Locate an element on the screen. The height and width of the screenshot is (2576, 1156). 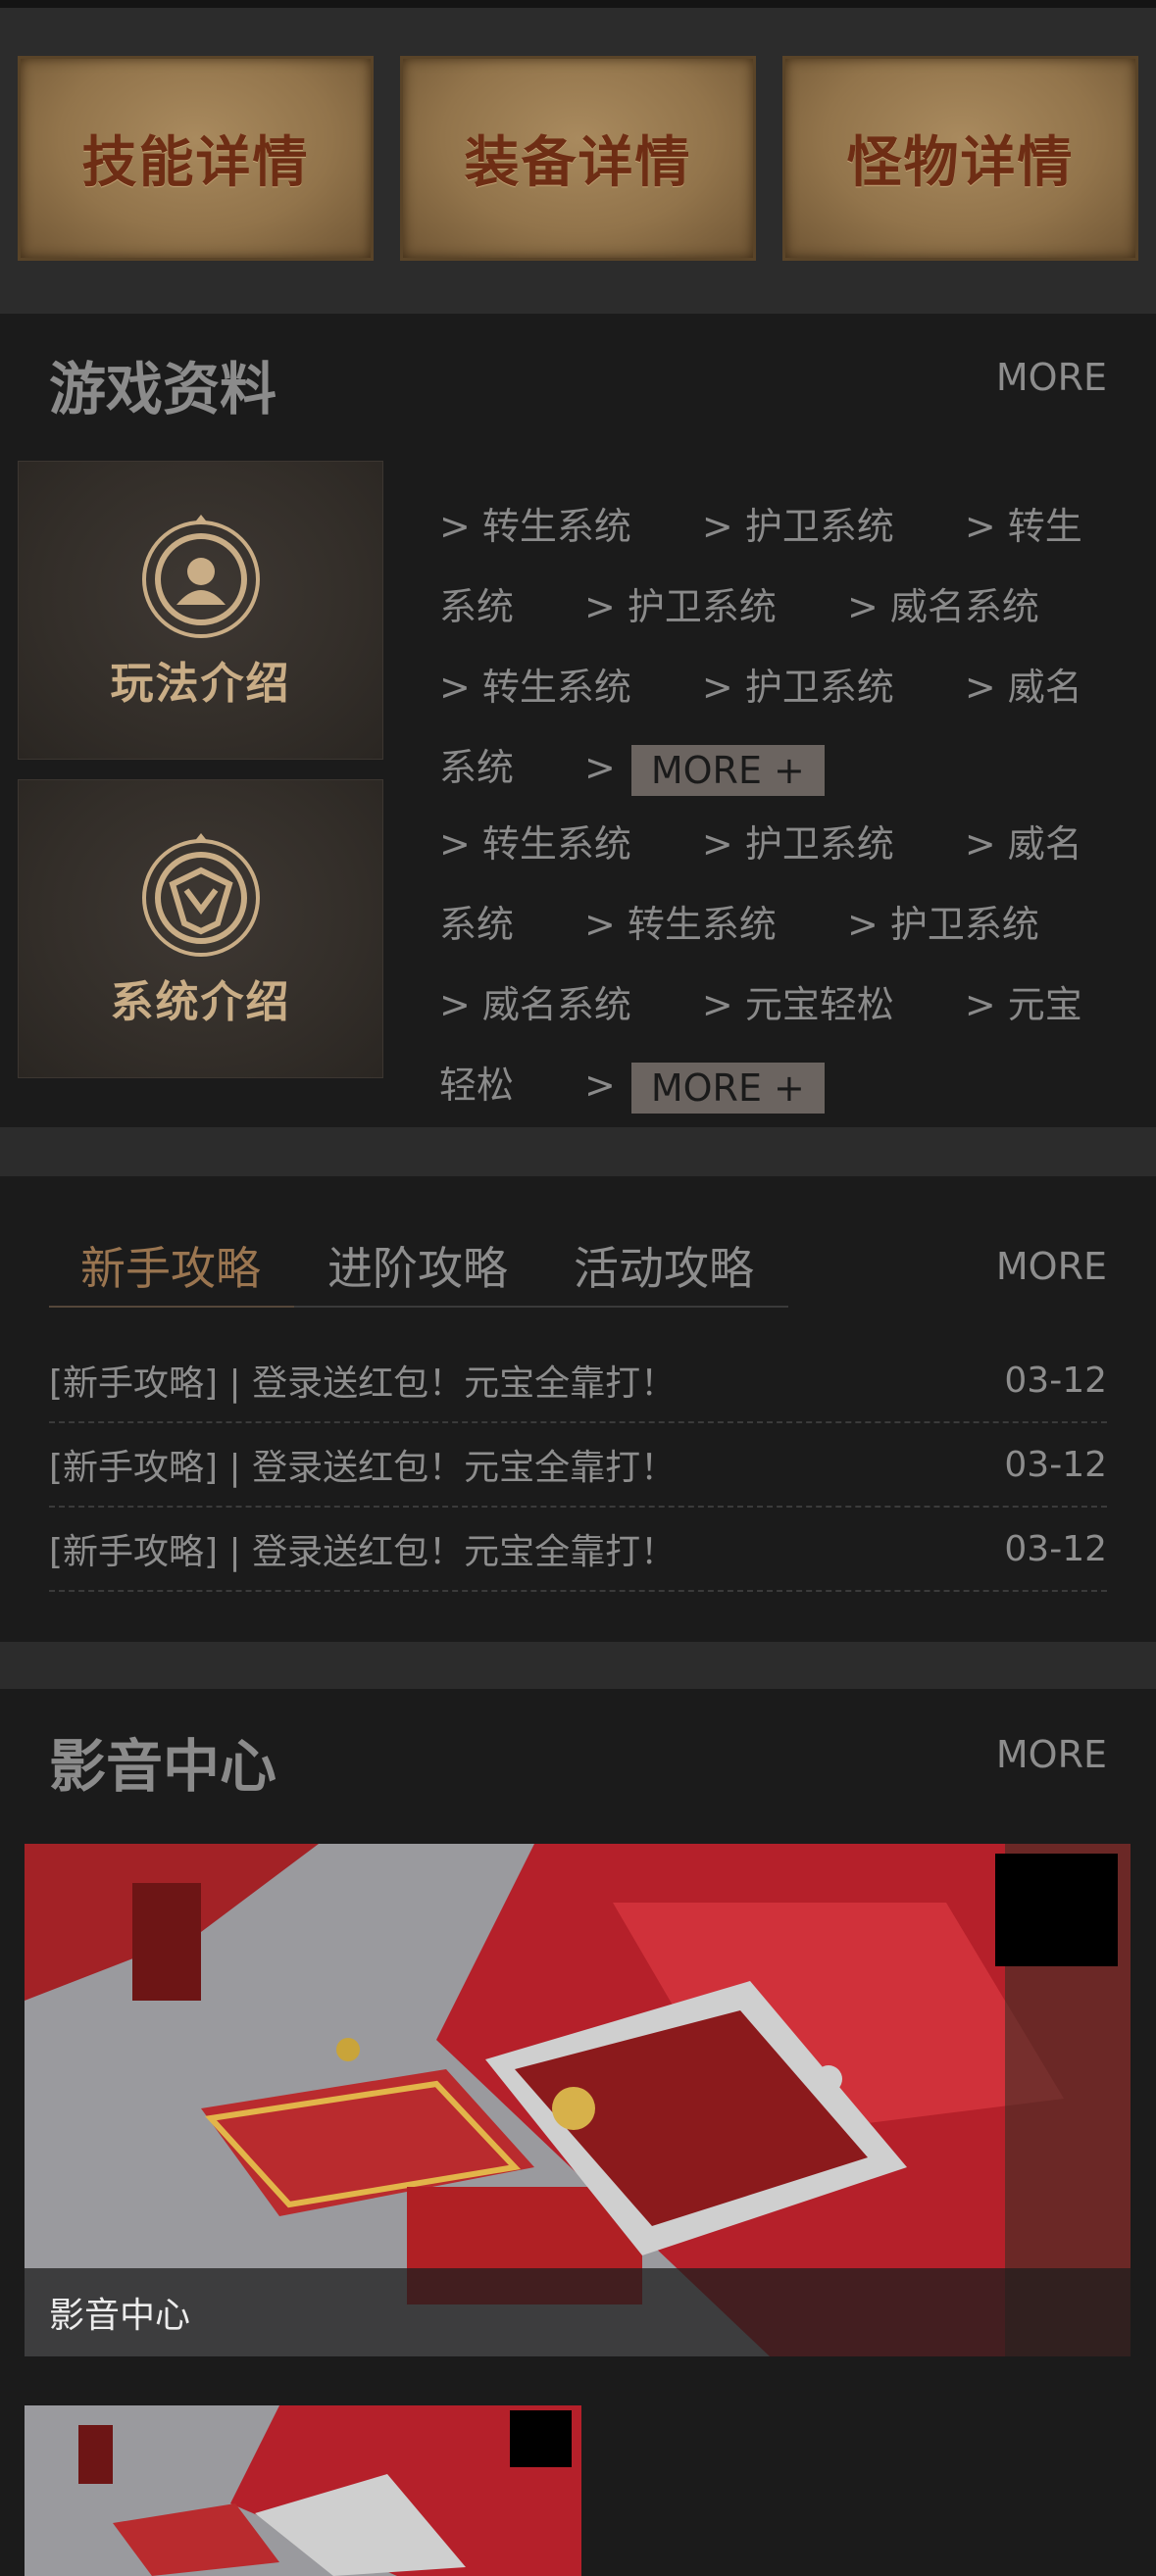
guide-tabs: 新手攻略 进阶攻略 活动攻略 is located at coordinates (418, 1270).